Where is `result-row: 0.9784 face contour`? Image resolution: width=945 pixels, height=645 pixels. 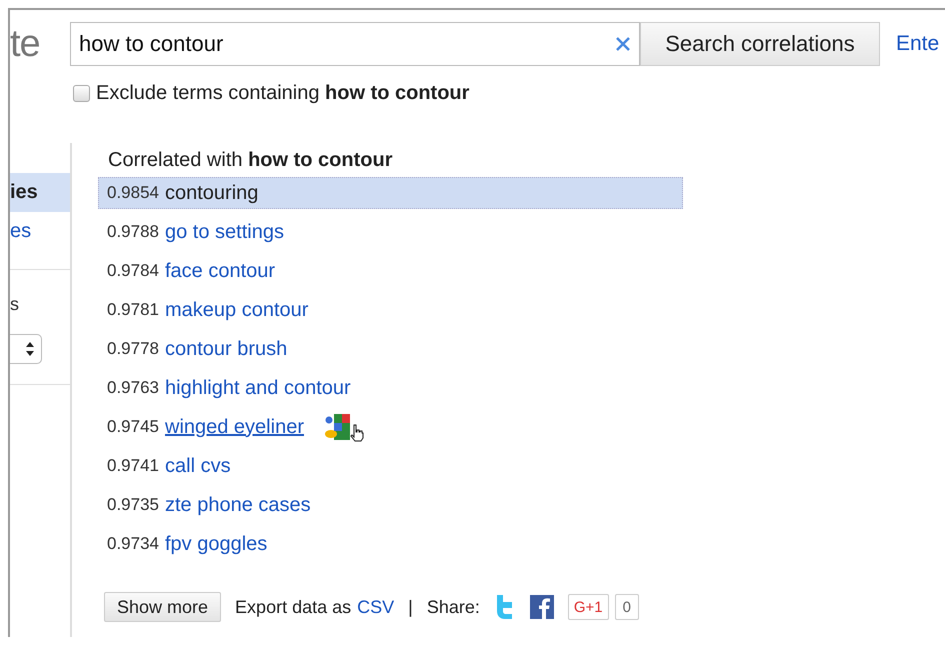
result-row: 0.9784 face contour is located at coordinates (390, 271).